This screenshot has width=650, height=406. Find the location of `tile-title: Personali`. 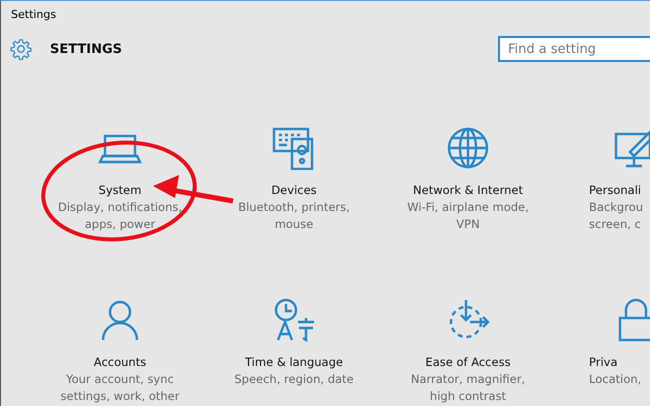

tile-title: Personali is located at coordinates (615, 190).